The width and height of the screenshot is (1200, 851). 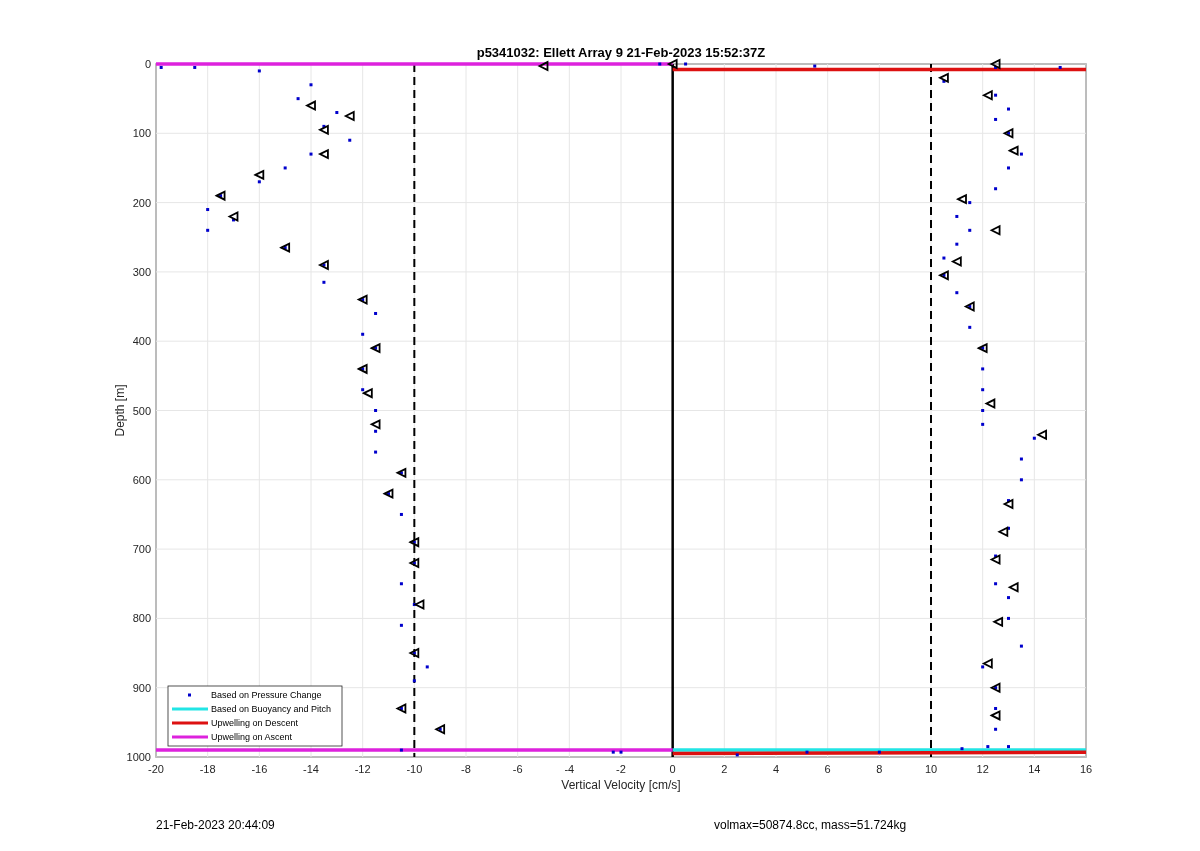 I want to click on tick-label: -6, so click(x=517, y=769).